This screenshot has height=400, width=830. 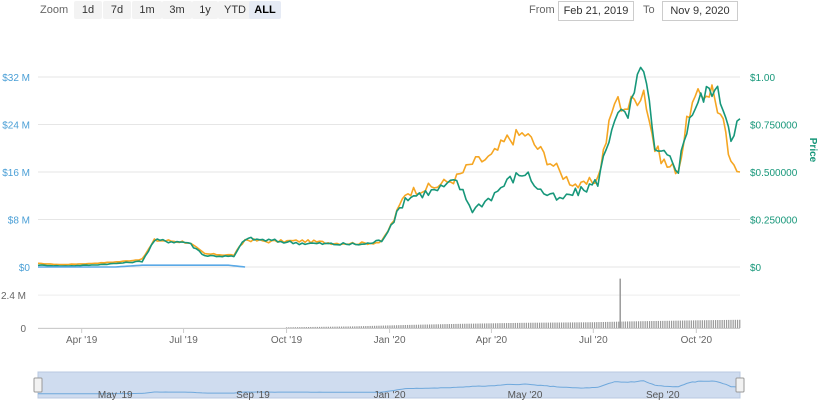 What do you see at coordinates (16, 126) in the screenshot?
I see `left-tick-label: $24 M` at bounding box center [16, 126].